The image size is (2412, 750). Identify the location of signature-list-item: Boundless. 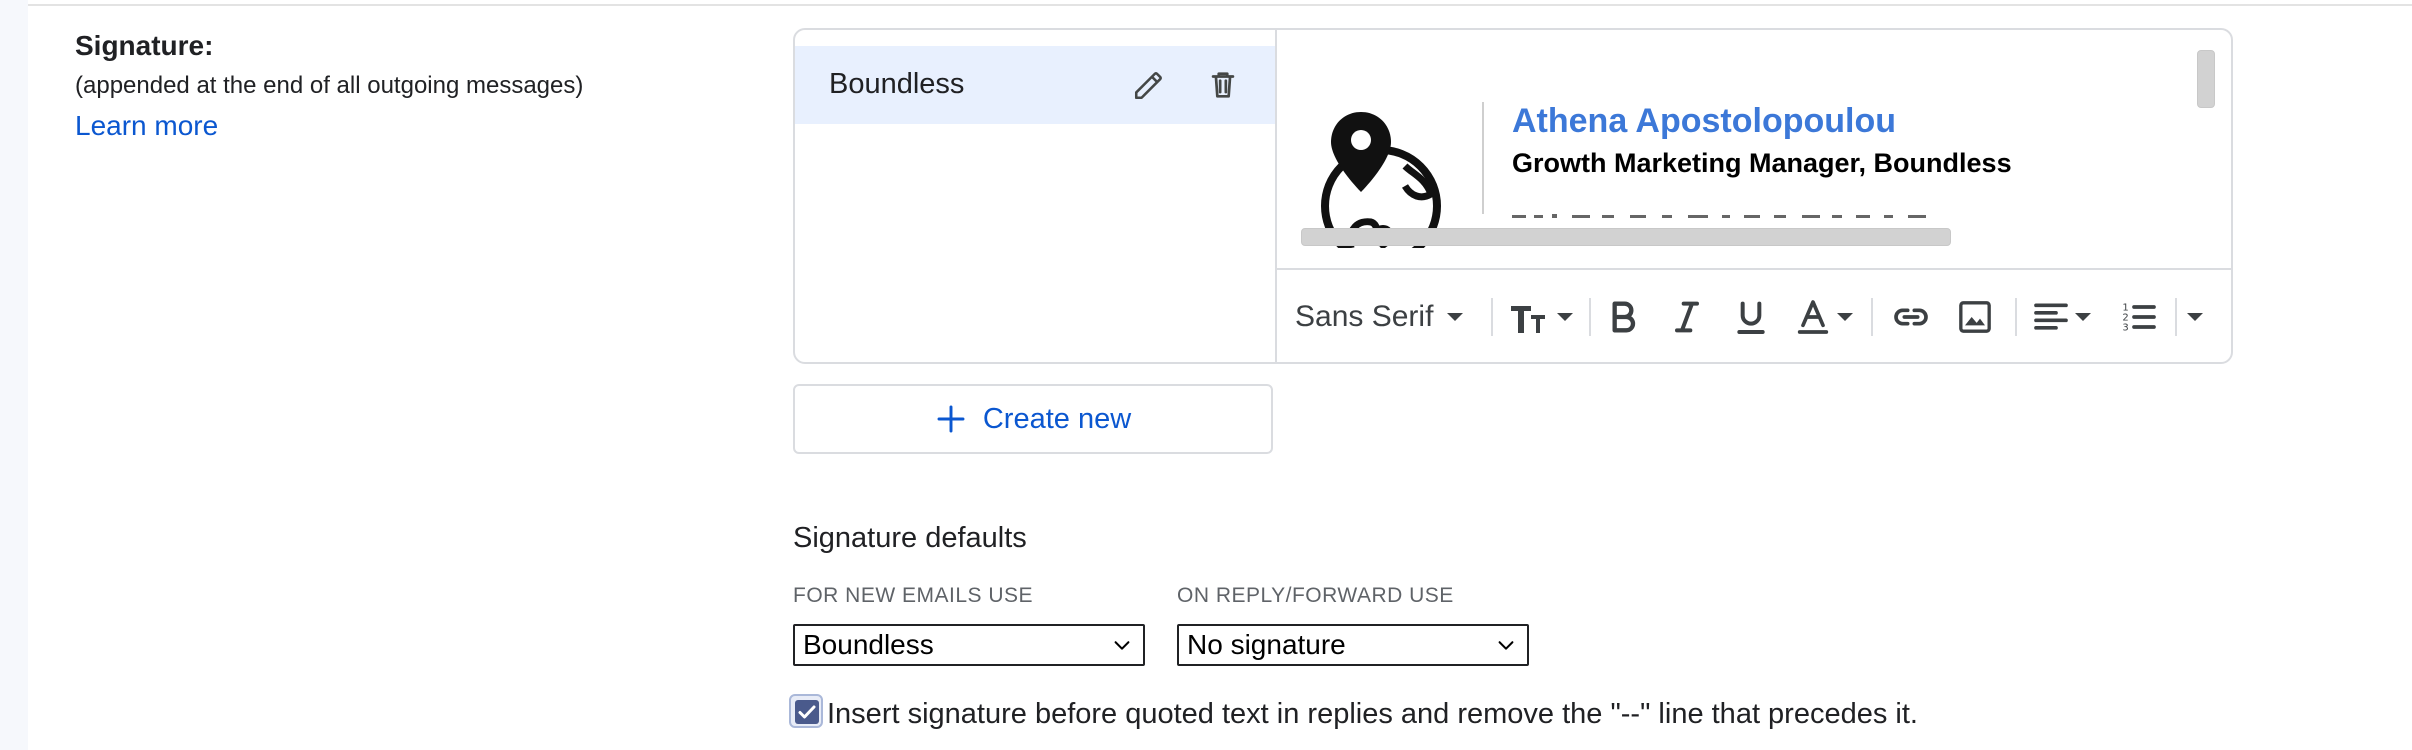
(1035, 85).